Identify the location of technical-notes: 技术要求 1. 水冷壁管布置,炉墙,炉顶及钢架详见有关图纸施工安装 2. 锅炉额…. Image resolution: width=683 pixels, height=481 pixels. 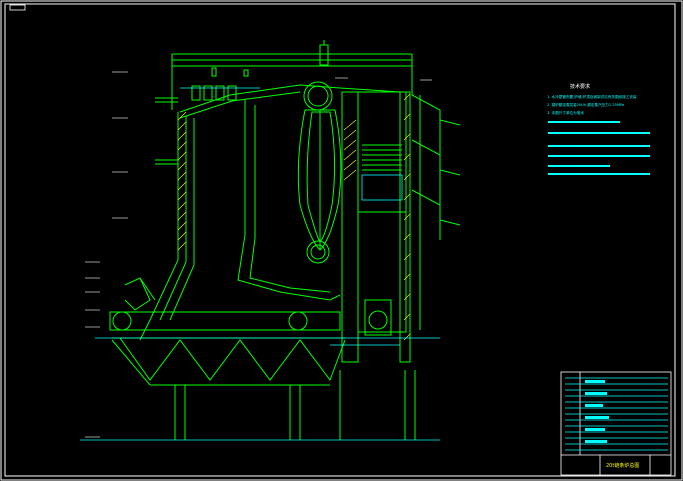
(598, 129).